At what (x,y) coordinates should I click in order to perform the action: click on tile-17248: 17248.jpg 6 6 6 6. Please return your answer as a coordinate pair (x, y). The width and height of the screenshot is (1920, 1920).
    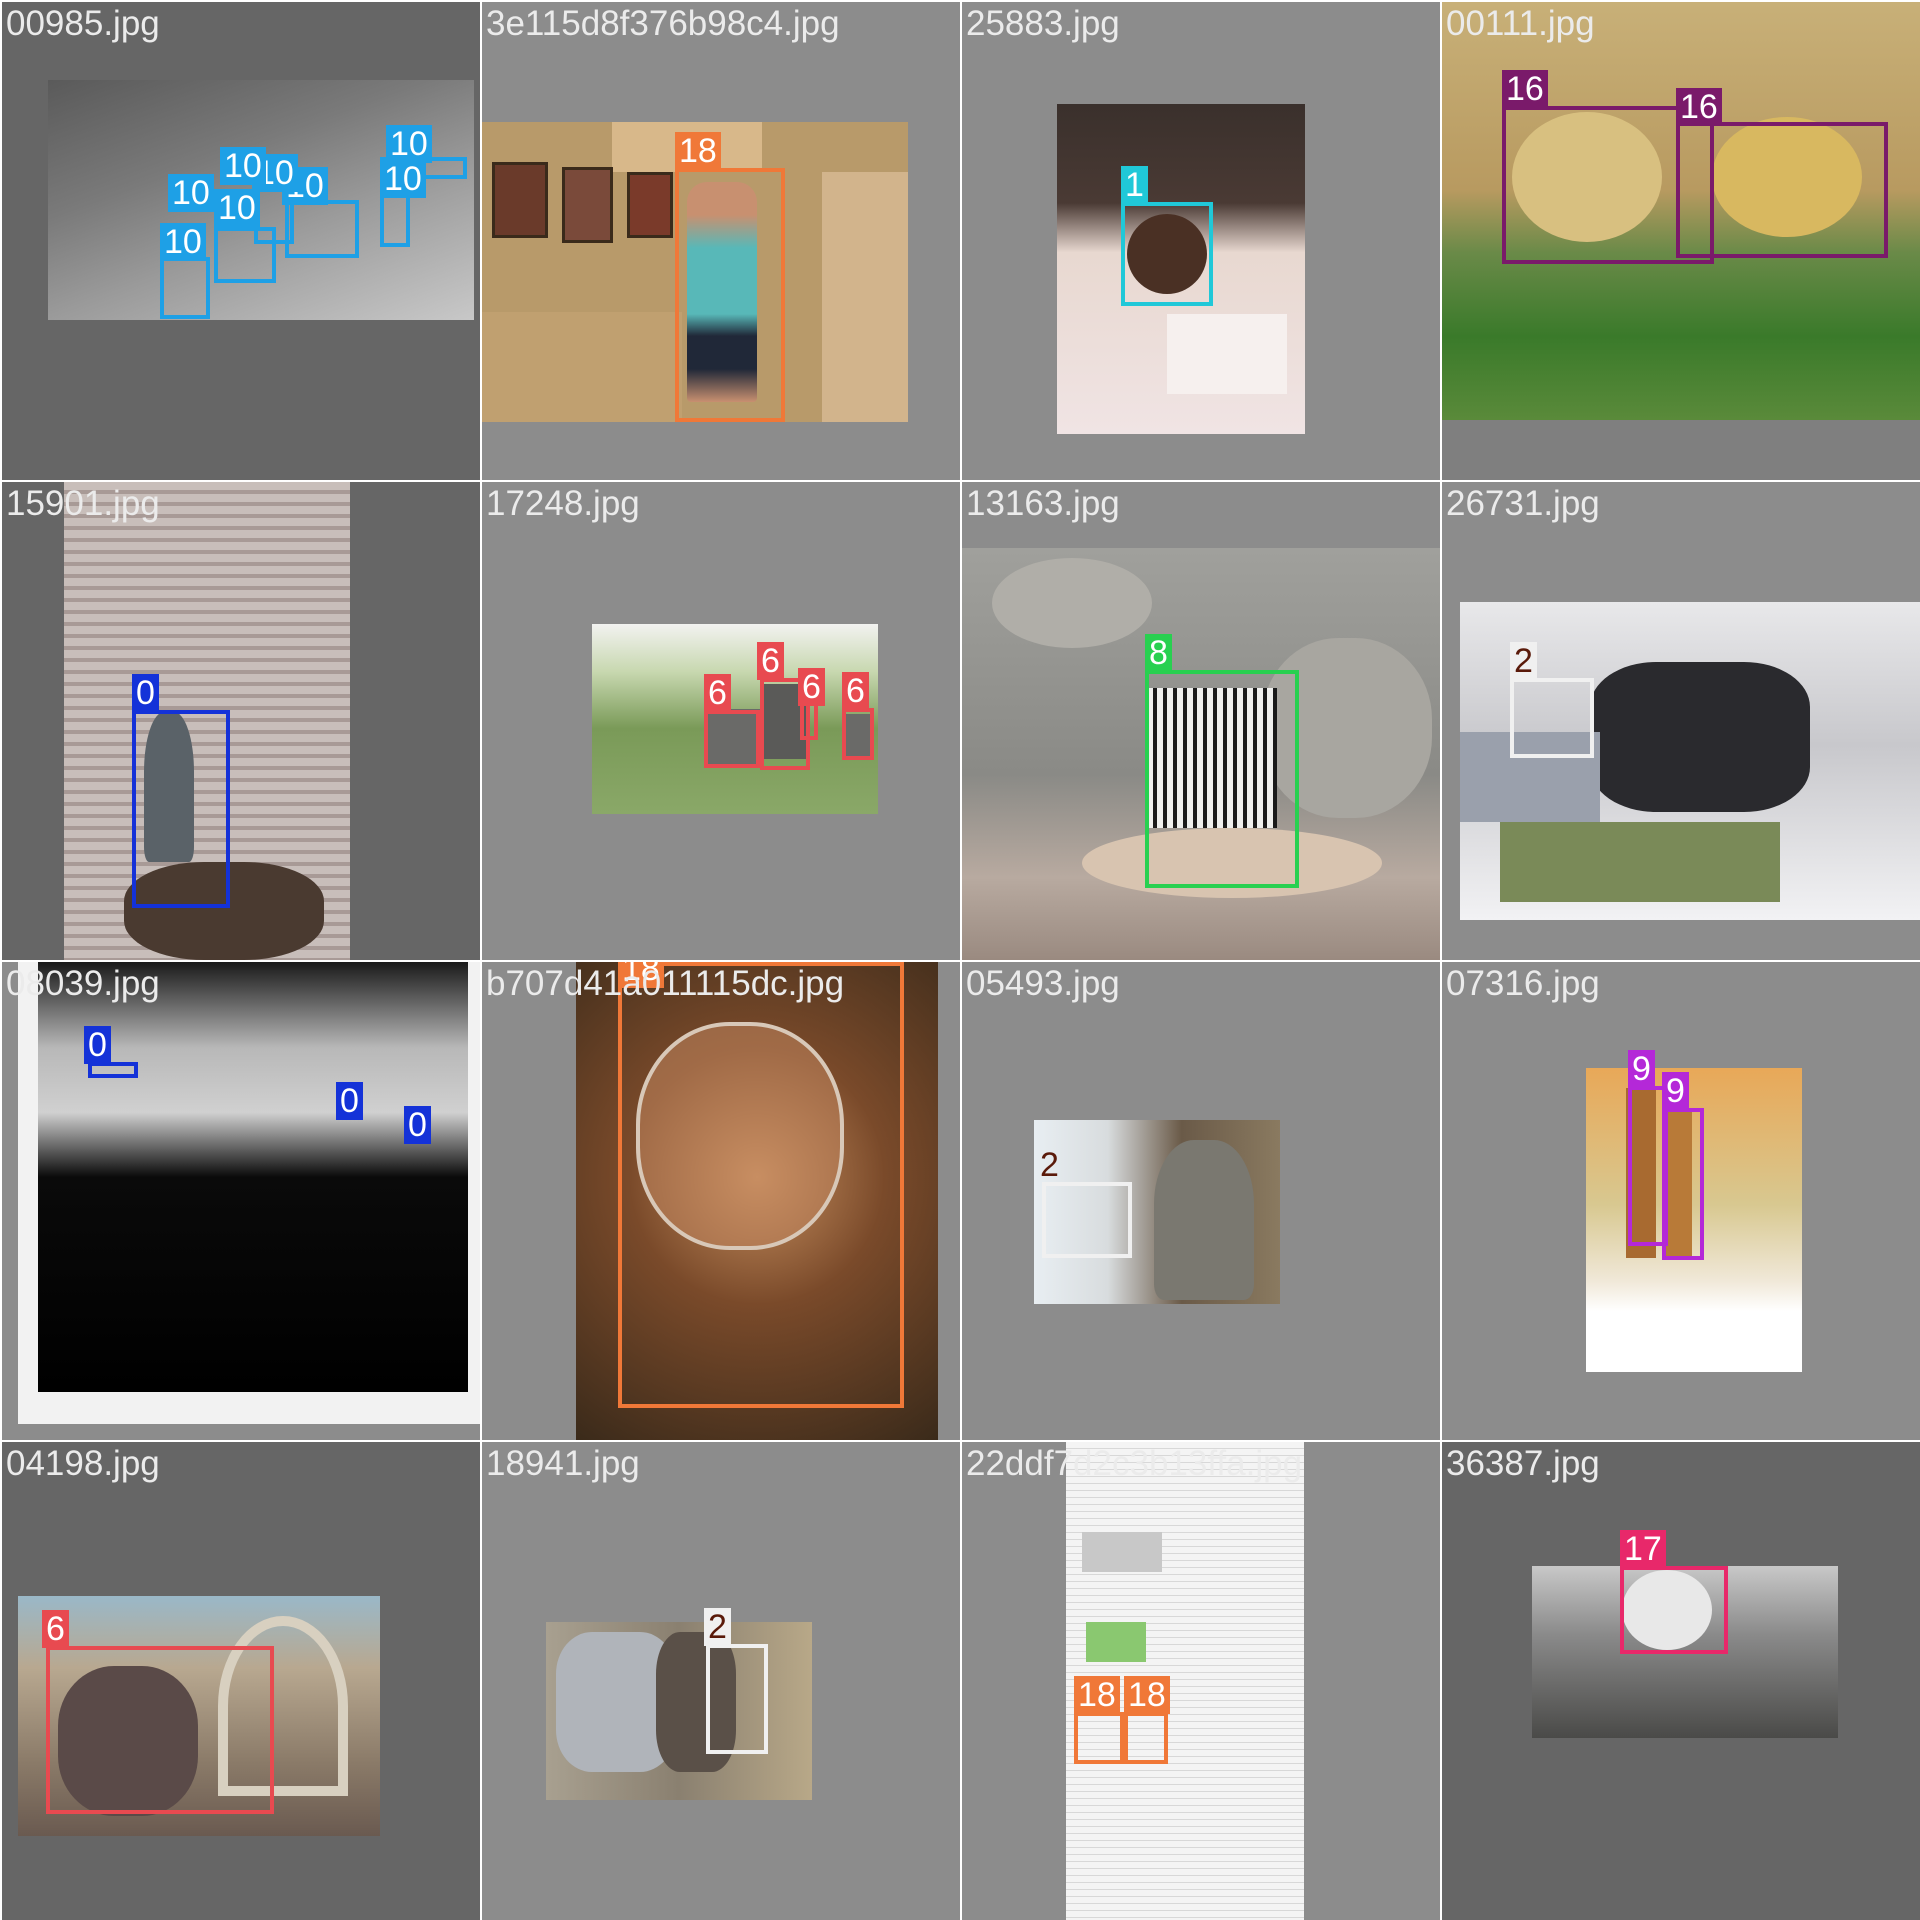
    Looking at the image, I should click on (721, 721).